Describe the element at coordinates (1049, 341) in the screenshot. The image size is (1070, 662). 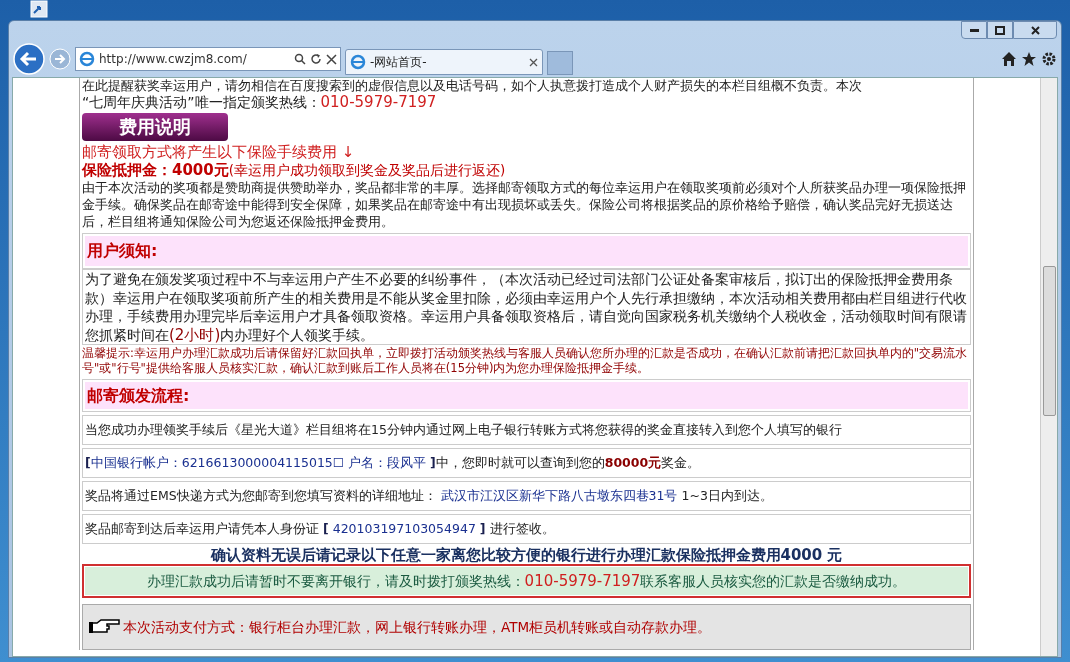
I see `scrollbar-thumb` at that location.